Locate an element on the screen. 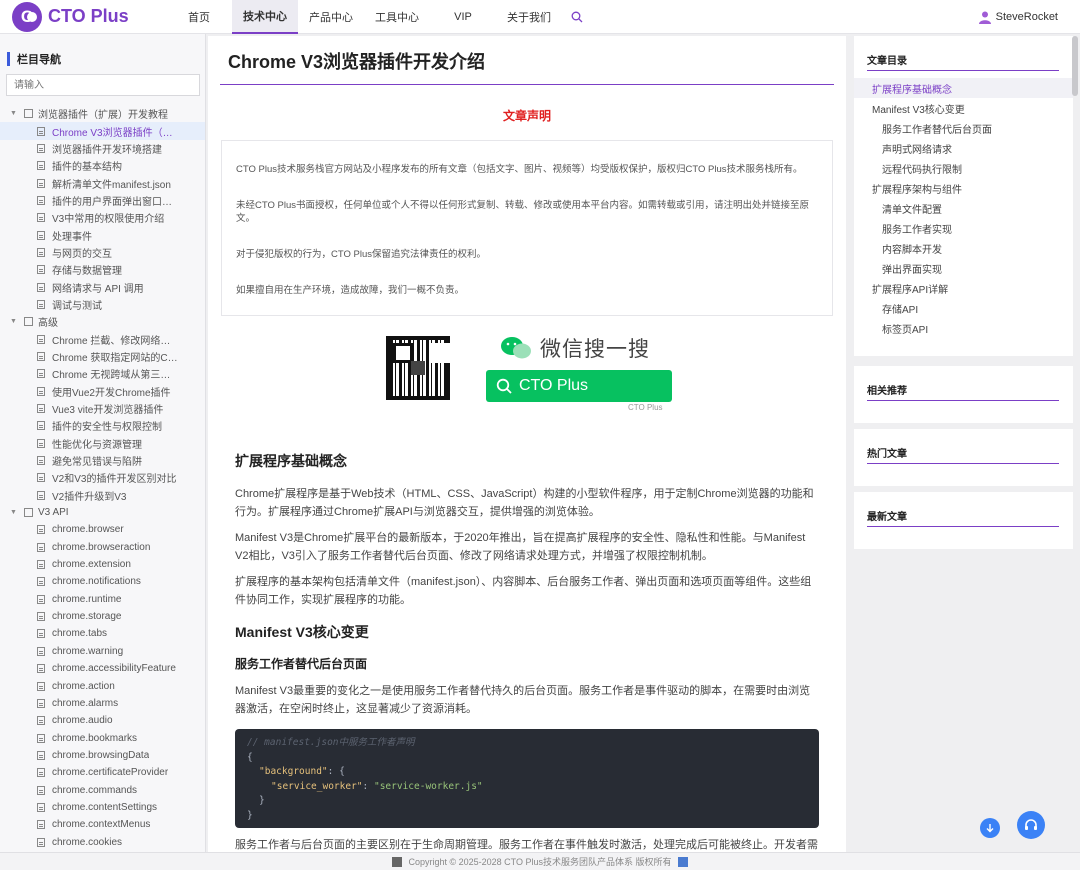 This screenshot has height=870, width=1080. toc-item: 声明式网络请求 is located at coordinates (963, 148).